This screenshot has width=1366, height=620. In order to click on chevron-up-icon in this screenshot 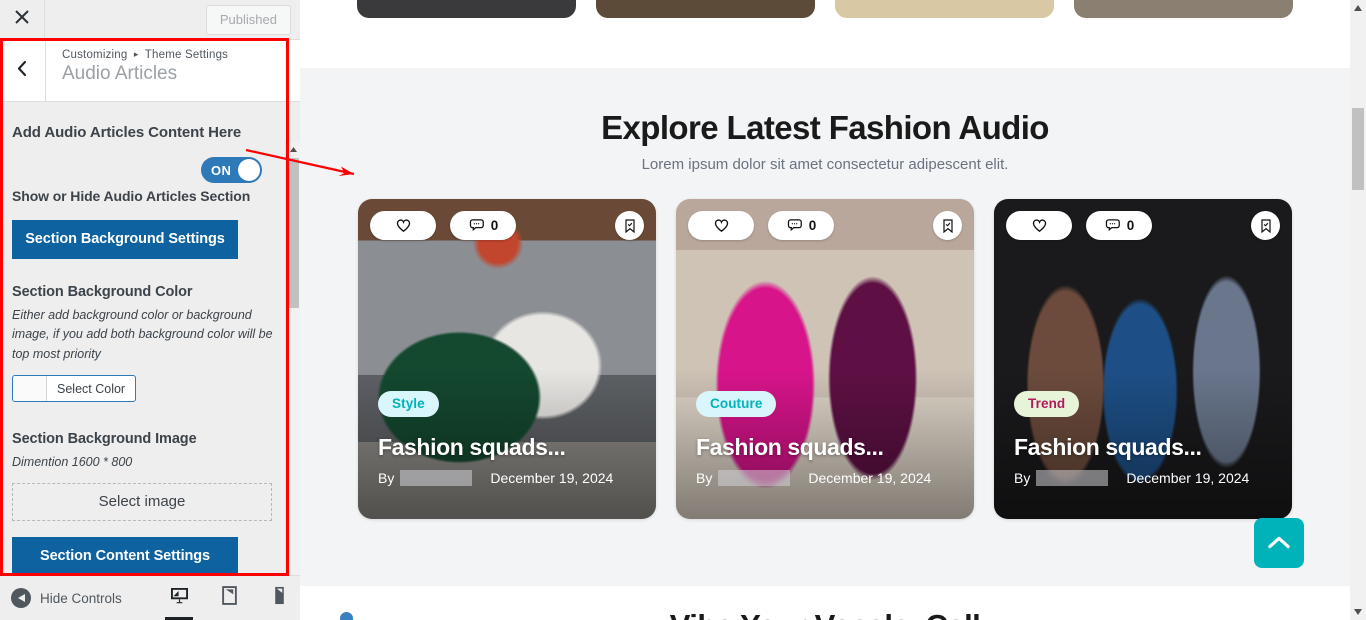, I will do `click(1279, 543)`.